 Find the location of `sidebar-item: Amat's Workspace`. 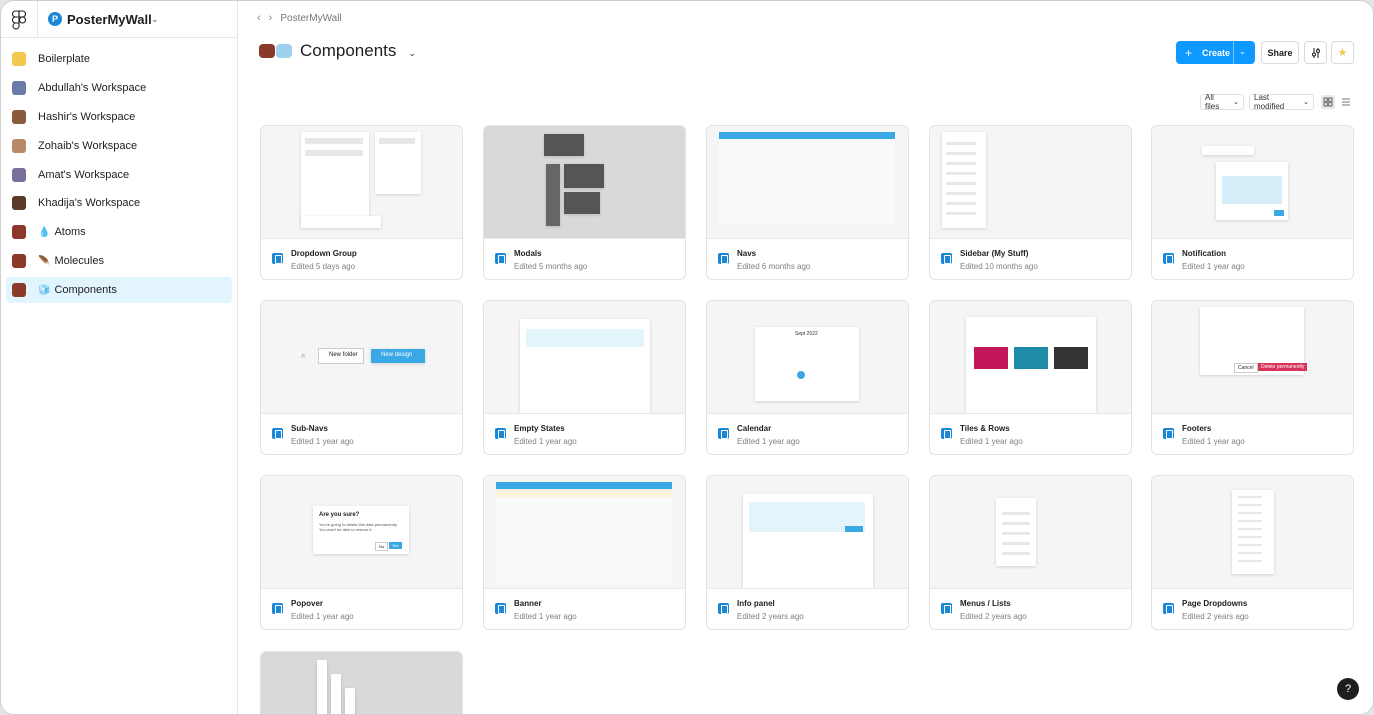

sidebar-item: Amat's Workspace is located at coordinates (119, 175).